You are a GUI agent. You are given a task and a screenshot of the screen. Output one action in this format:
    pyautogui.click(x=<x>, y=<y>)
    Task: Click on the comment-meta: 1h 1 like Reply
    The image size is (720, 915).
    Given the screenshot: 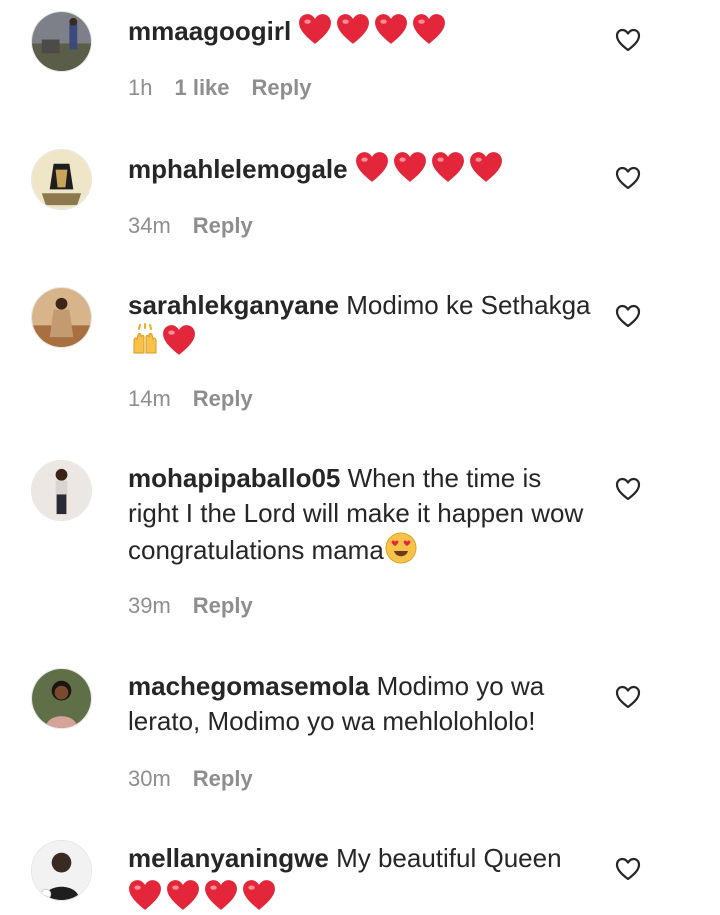 What is the action you would take?
    pyautogui.click(x=230, y=88)
    